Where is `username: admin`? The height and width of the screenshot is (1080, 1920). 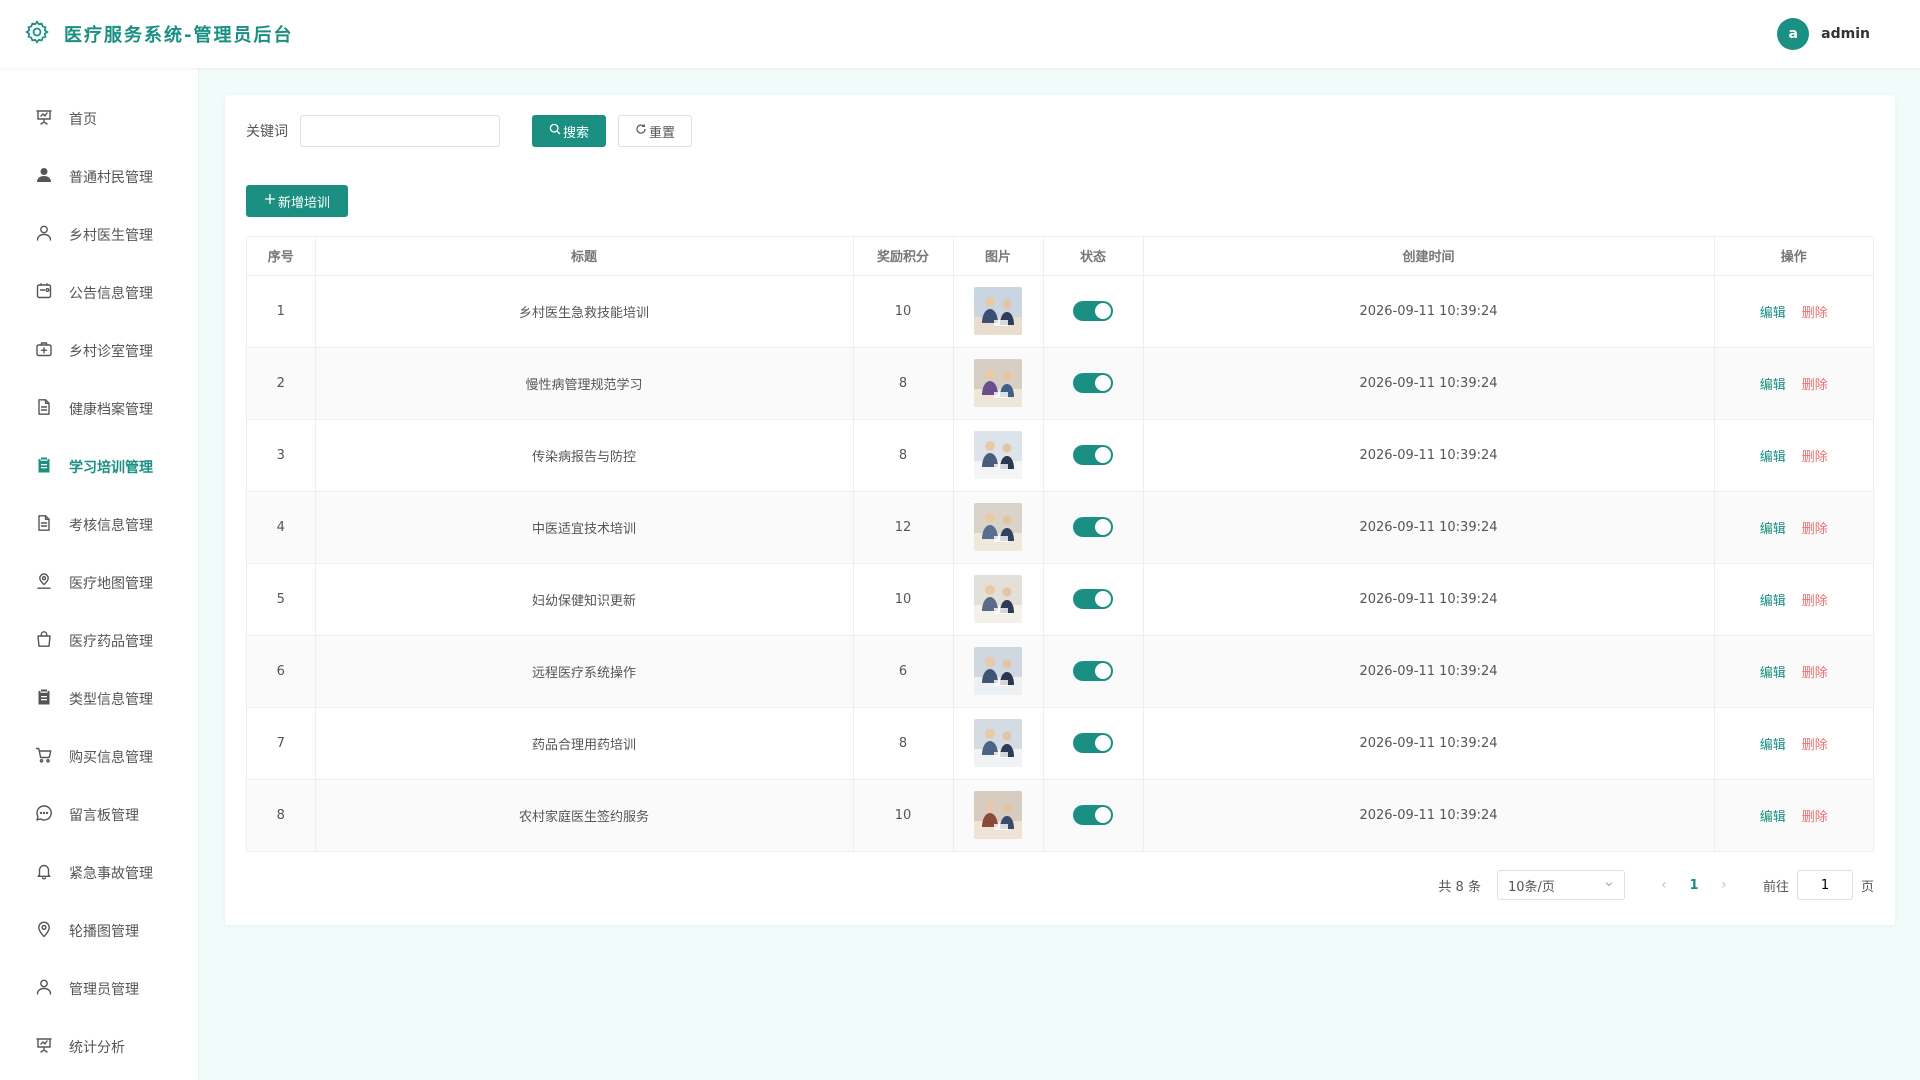 username: admin is located at coordinates (1845, 34).